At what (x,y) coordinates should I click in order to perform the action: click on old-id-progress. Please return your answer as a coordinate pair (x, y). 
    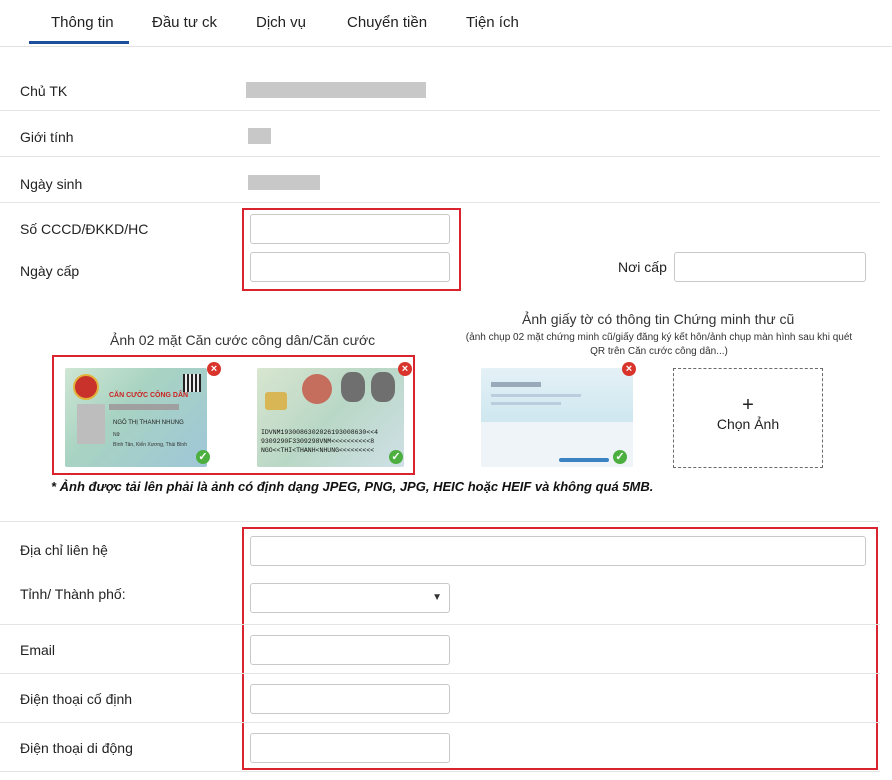
    Looking at the image, I should click on (584, 460).